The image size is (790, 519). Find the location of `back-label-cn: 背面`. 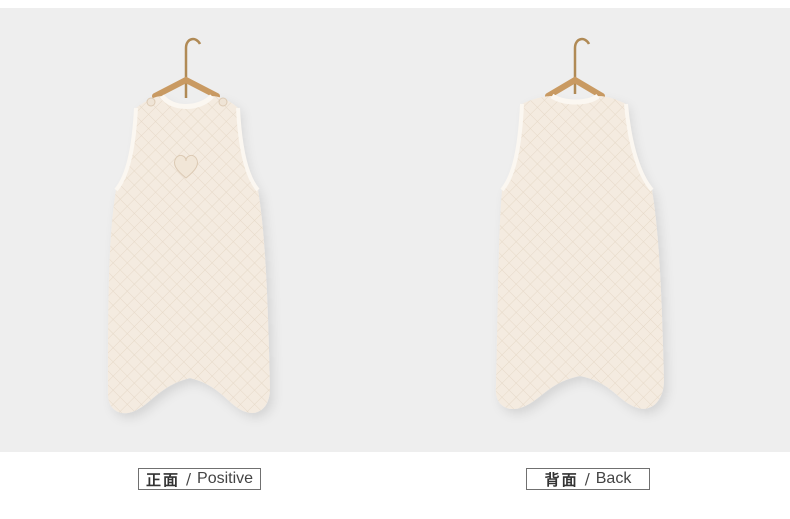

back-label-cn: 背面 is located at coordinates (561, 479).